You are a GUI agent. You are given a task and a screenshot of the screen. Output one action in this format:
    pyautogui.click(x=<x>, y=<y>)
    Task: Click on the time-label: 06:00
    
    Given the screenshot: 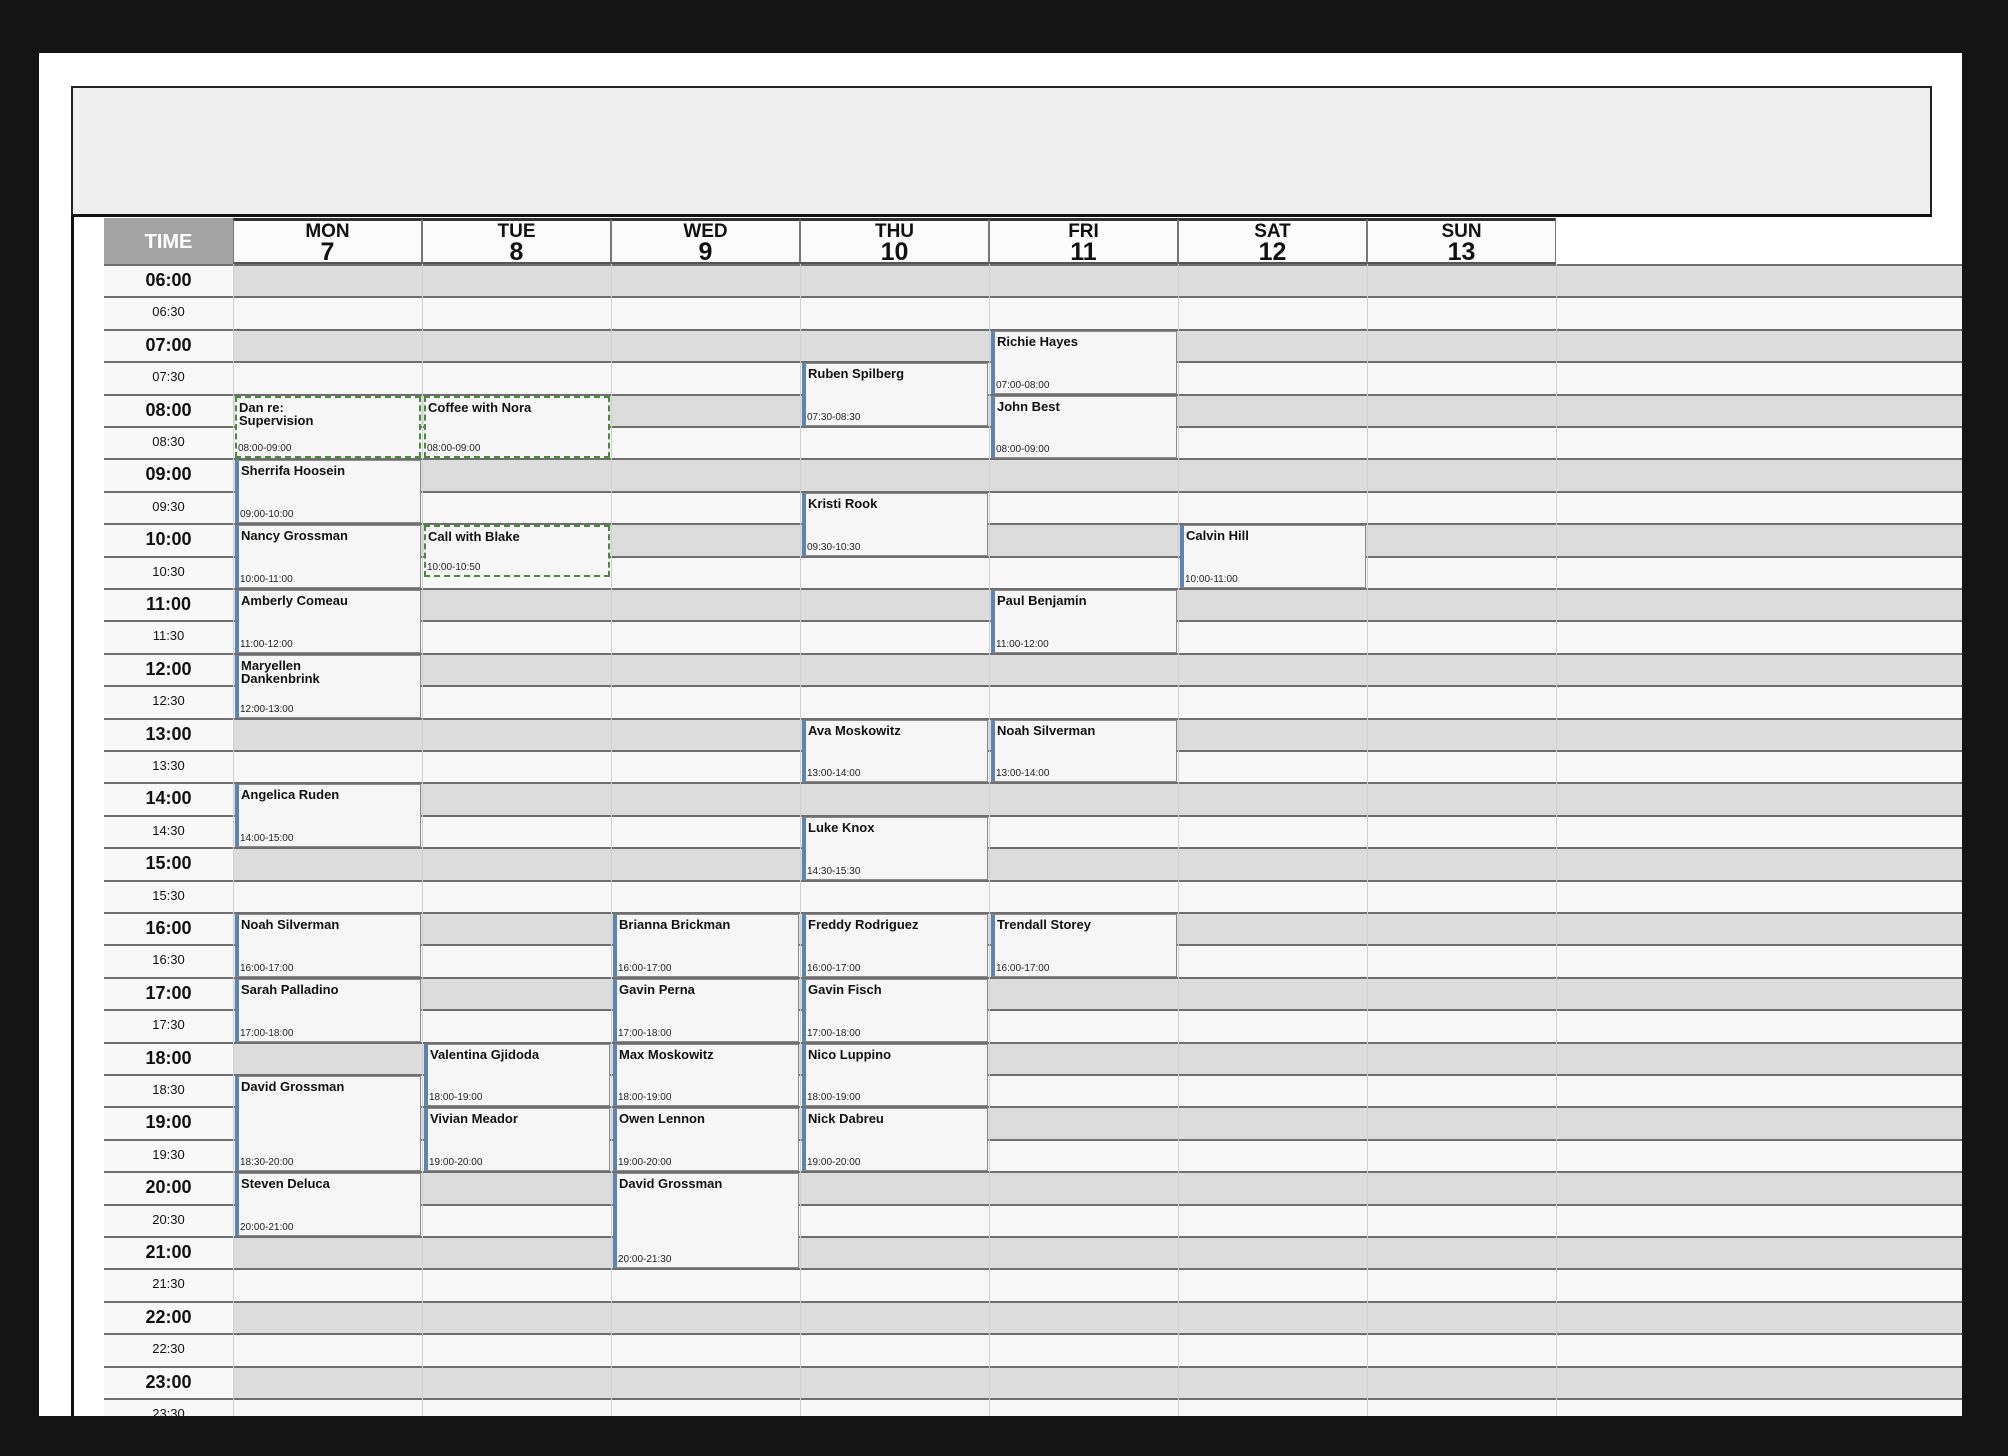 What is the action you would take?
    pyautogui.click(x=168, y=280)
    